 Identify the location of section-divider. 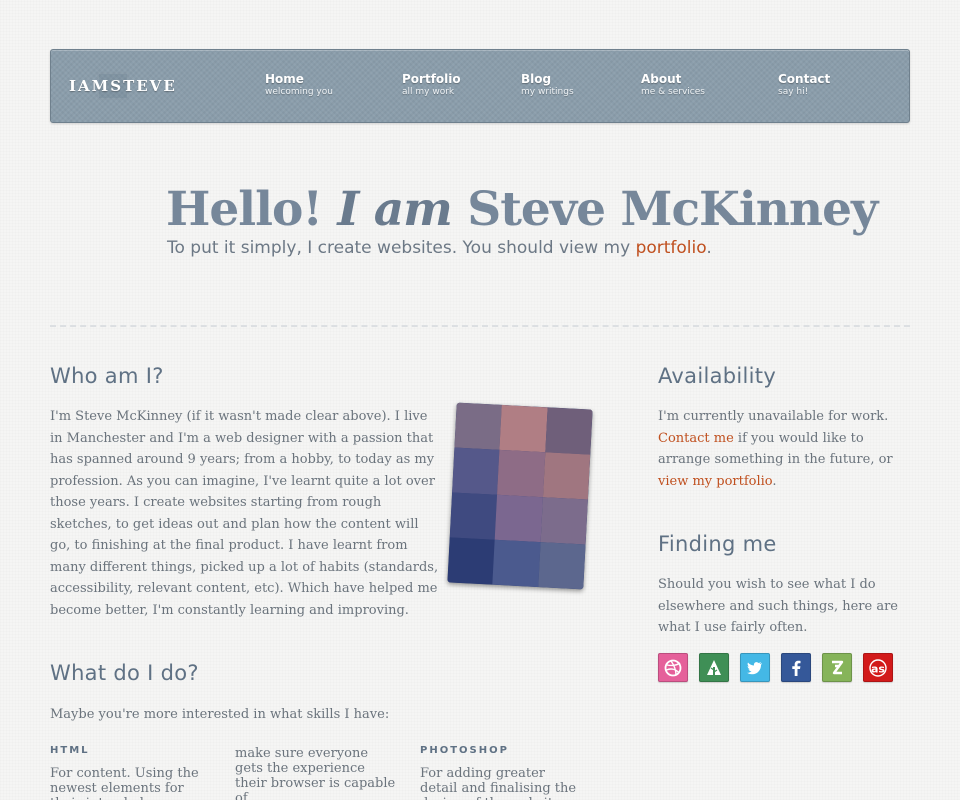
(480, 326).